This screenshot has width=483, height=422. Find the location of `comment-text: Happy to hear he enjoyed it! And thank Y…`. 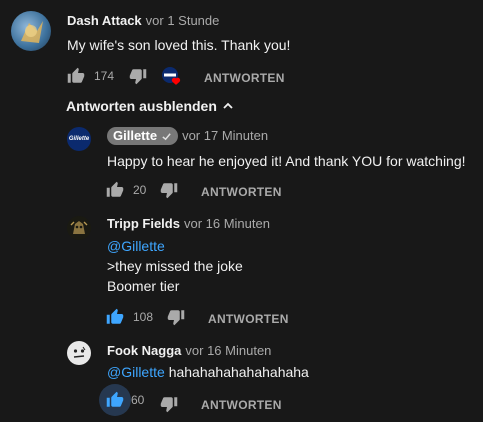

comment-text: Happy to hear he enjoyed it! And thank Y… is located at coordinates (286, 161).